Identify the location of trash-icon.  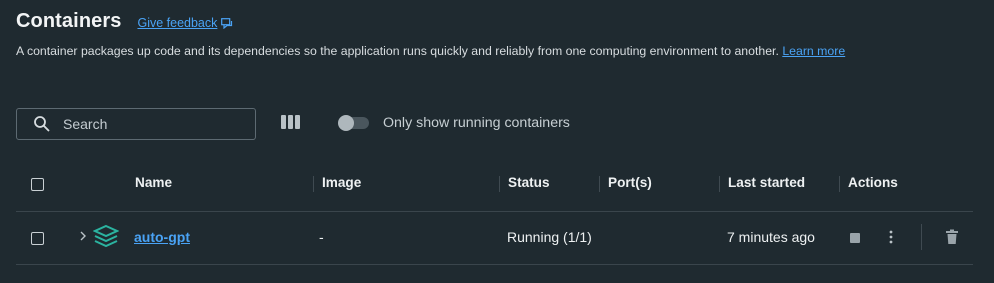
(952, 237).